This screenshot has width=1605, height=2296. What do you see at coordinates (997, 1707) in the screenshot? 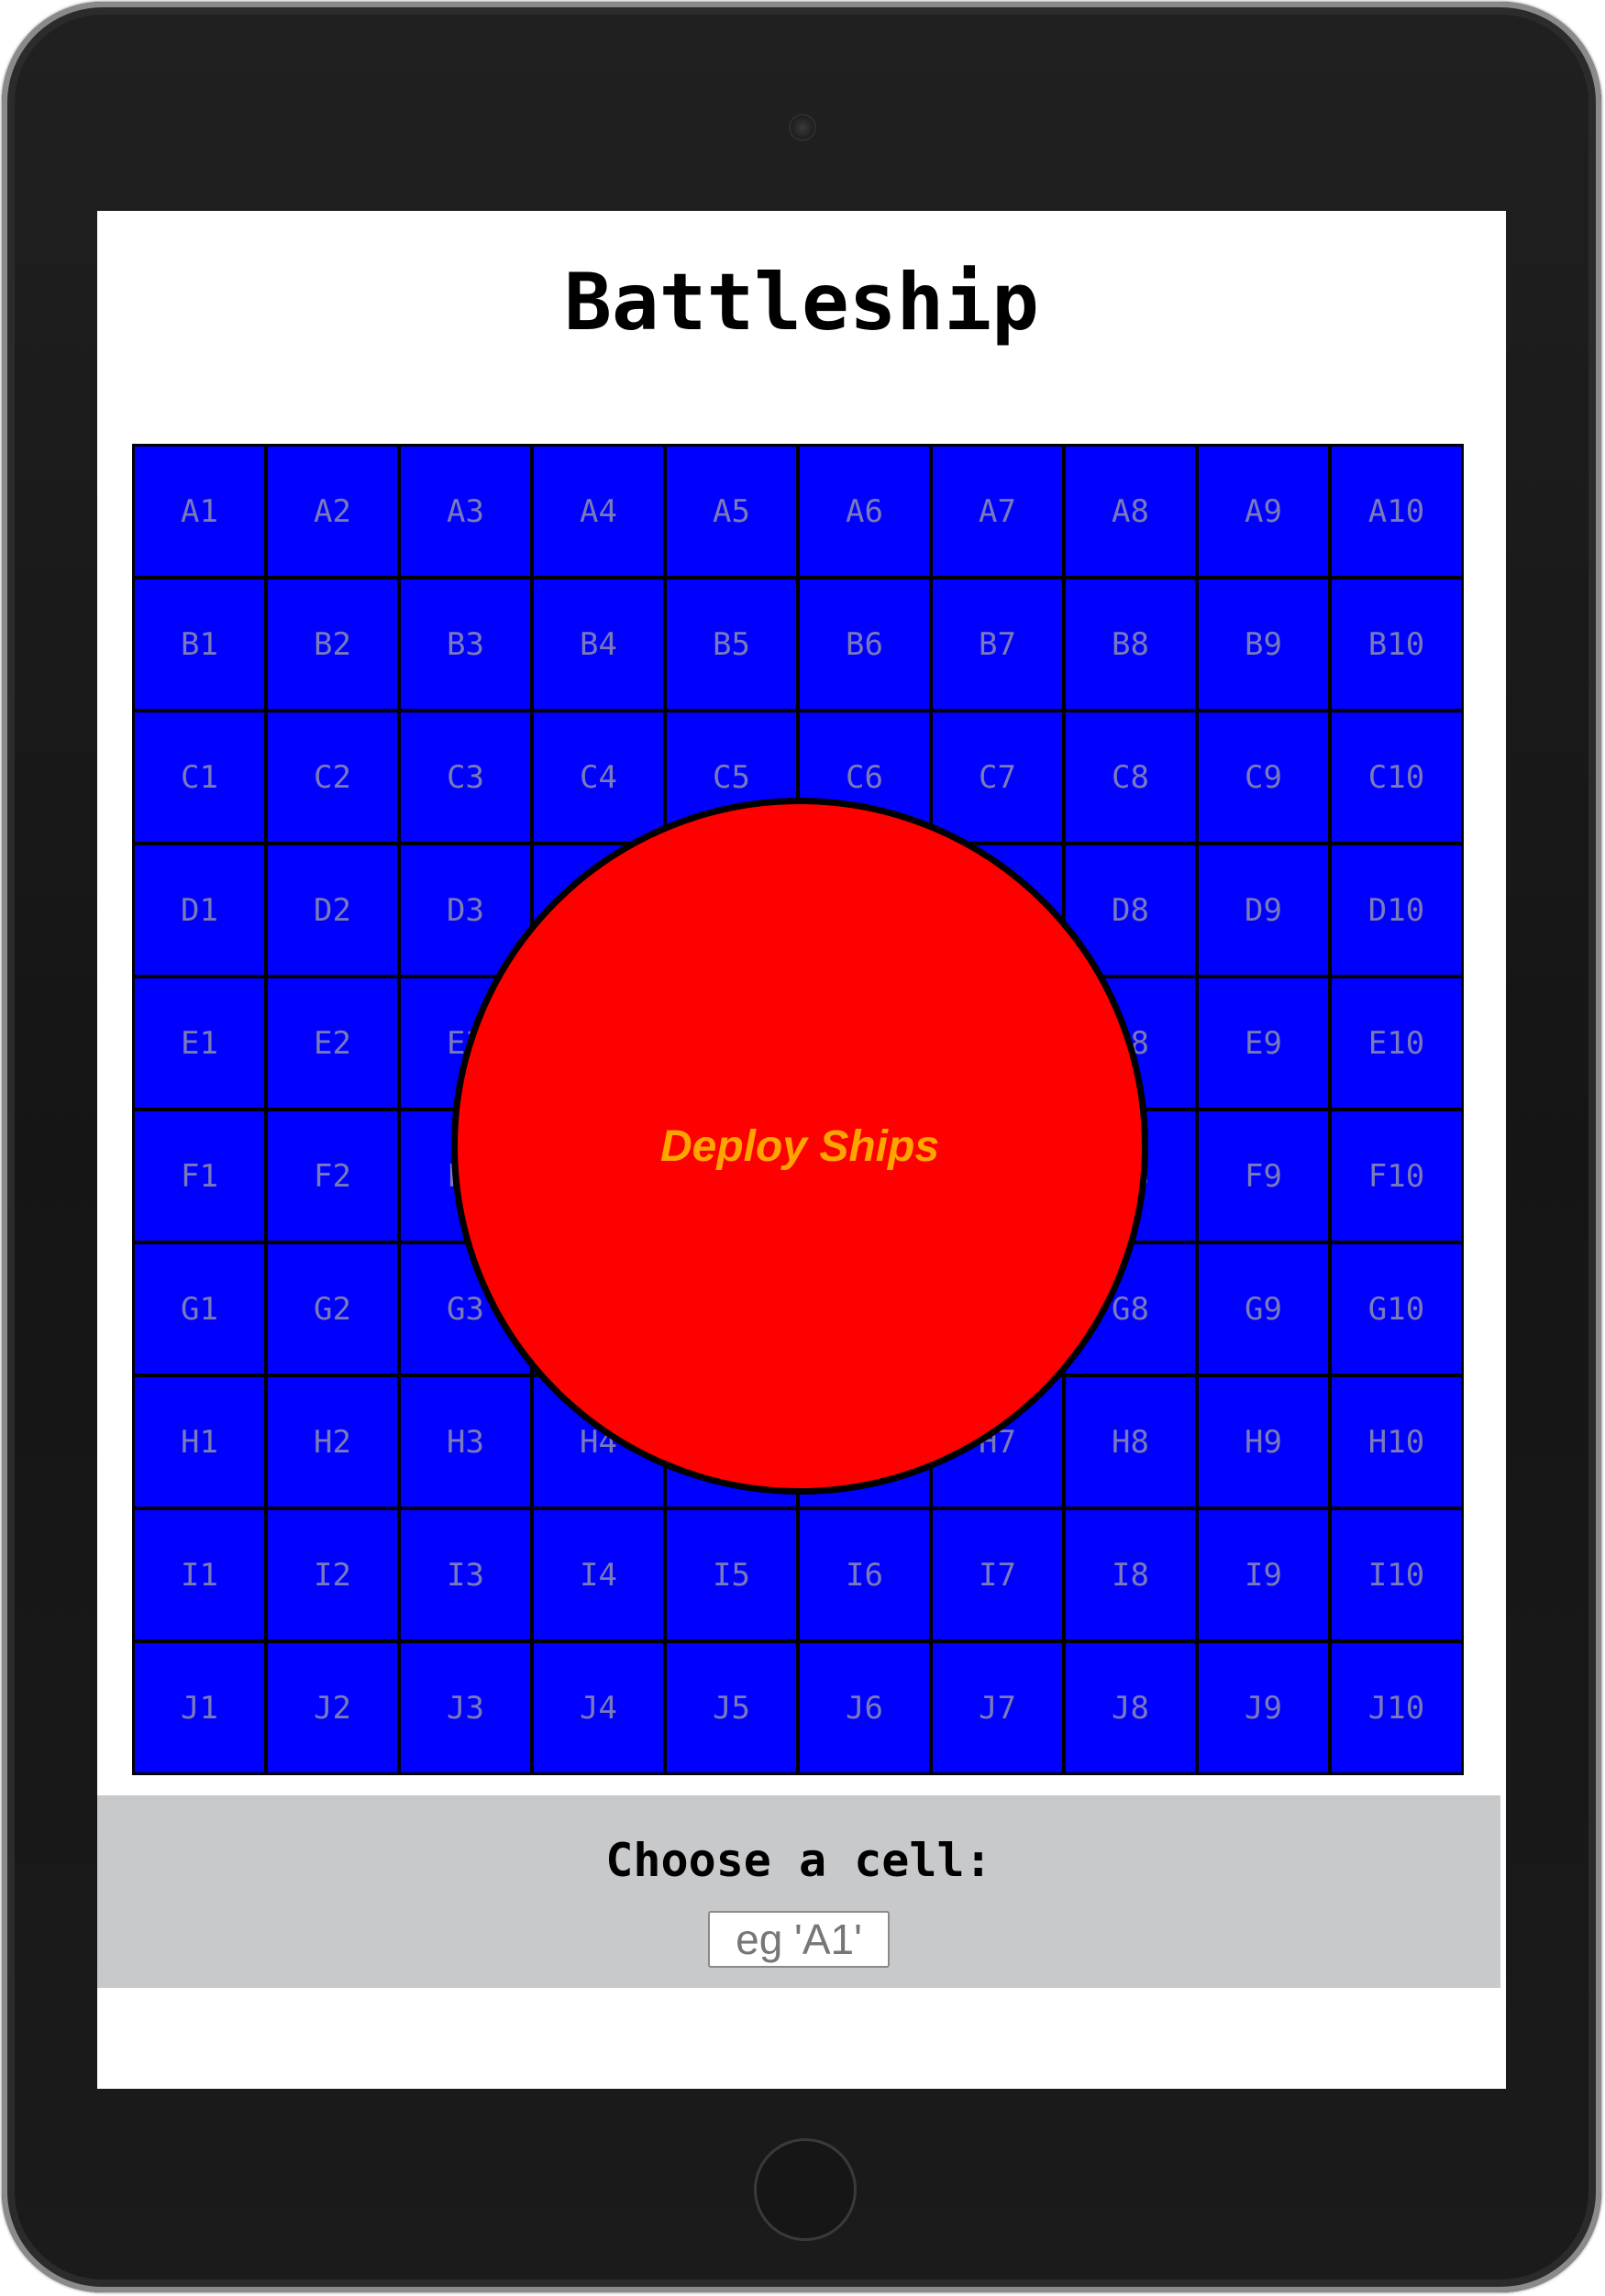
I see `board-cell-J7: J7` at bounding box center [997, 1707].